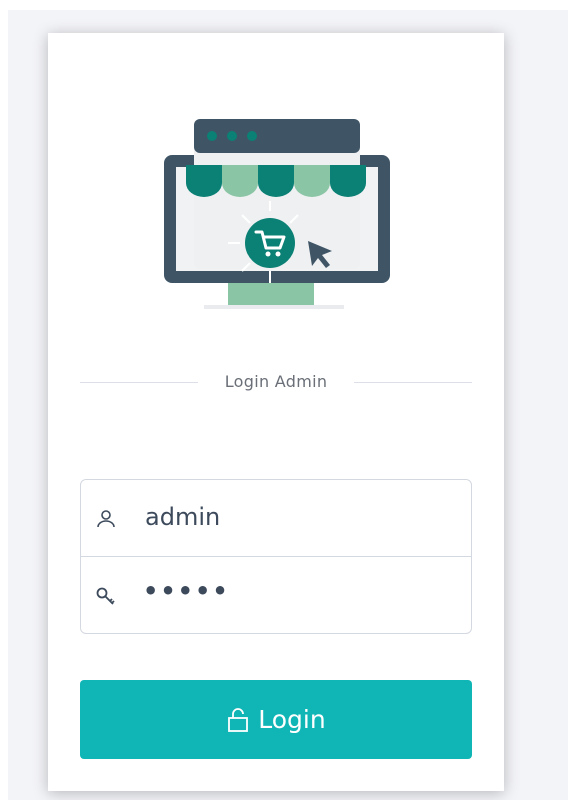 This screenshot has width=575, height=800. Describe the element at coordinates (106, 519) in the screenshot. I see `user-icon` at that location.